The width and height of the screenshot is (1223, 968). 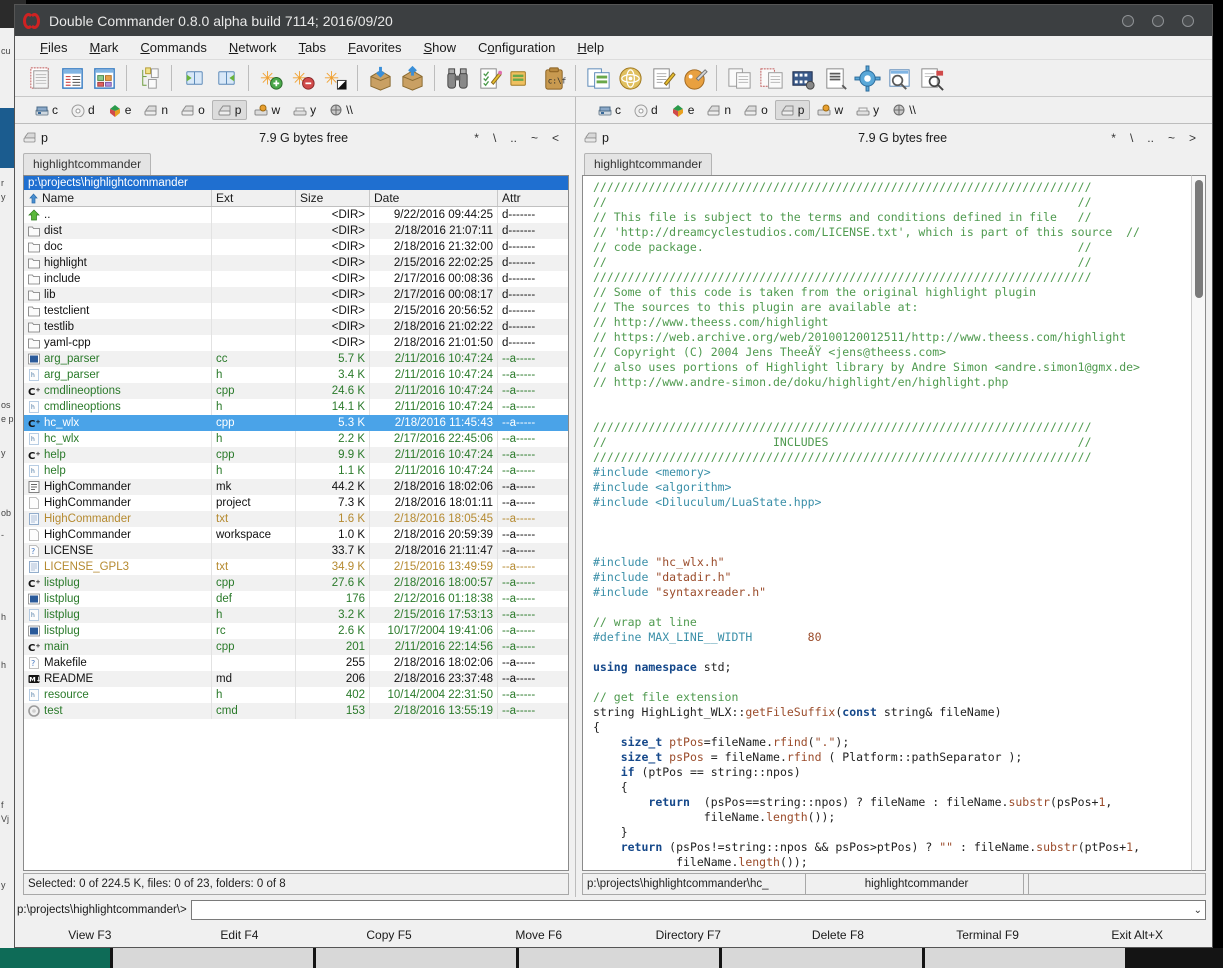 I want to click on drive-button-c: c, so click(x=609, y=110).